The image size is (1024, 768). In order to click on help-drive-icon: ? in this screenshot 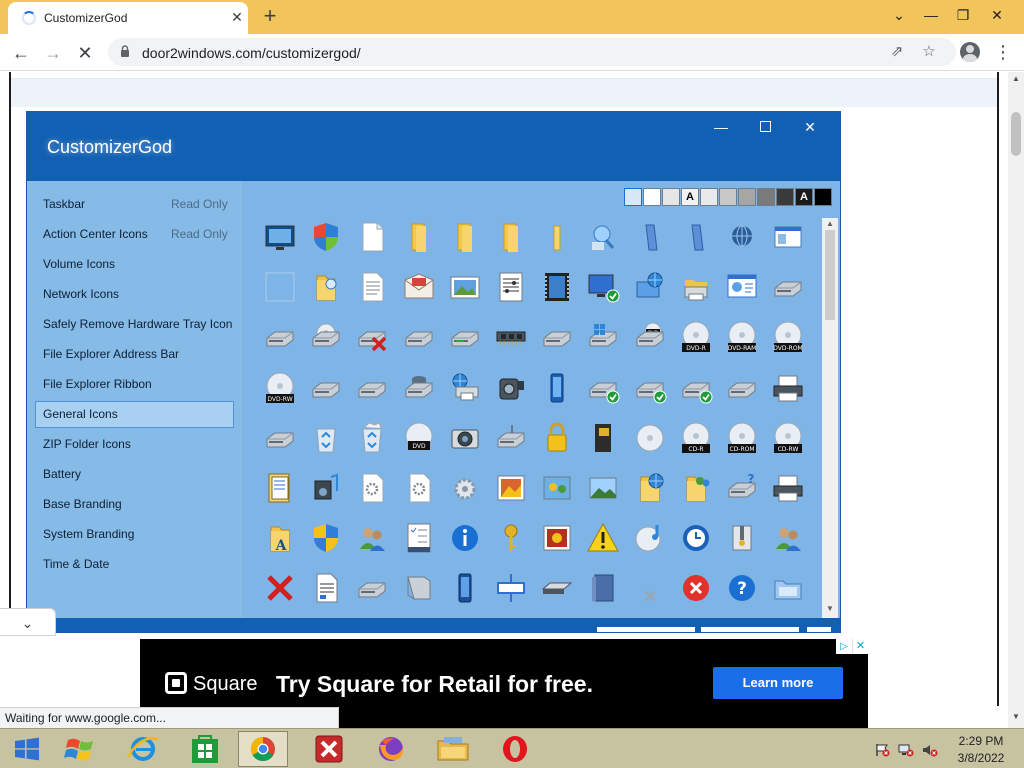, I will do `click(742, 488)`.